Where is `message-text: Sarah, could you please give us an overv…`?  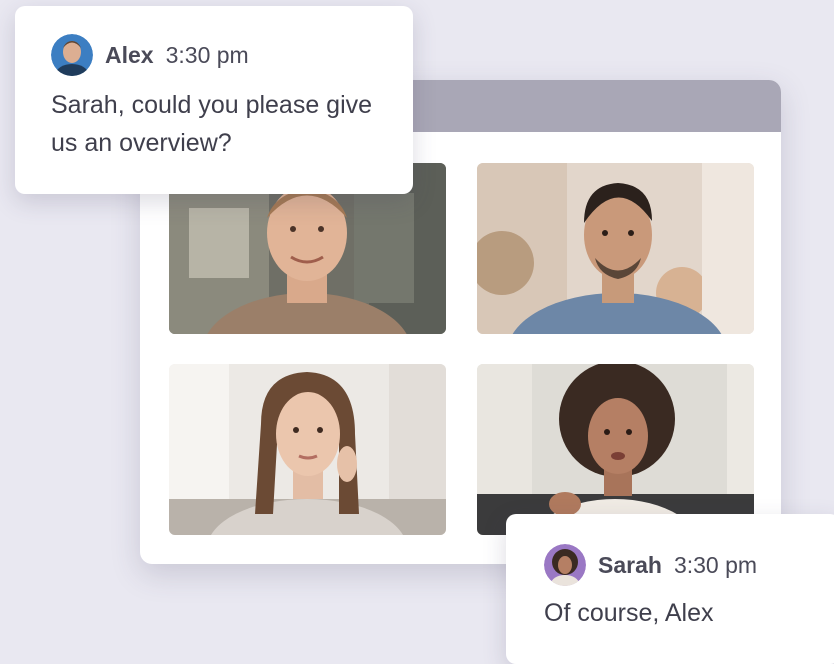
message-text: Sarah, could you please give us an overv… is located at coordinates (212, 124).